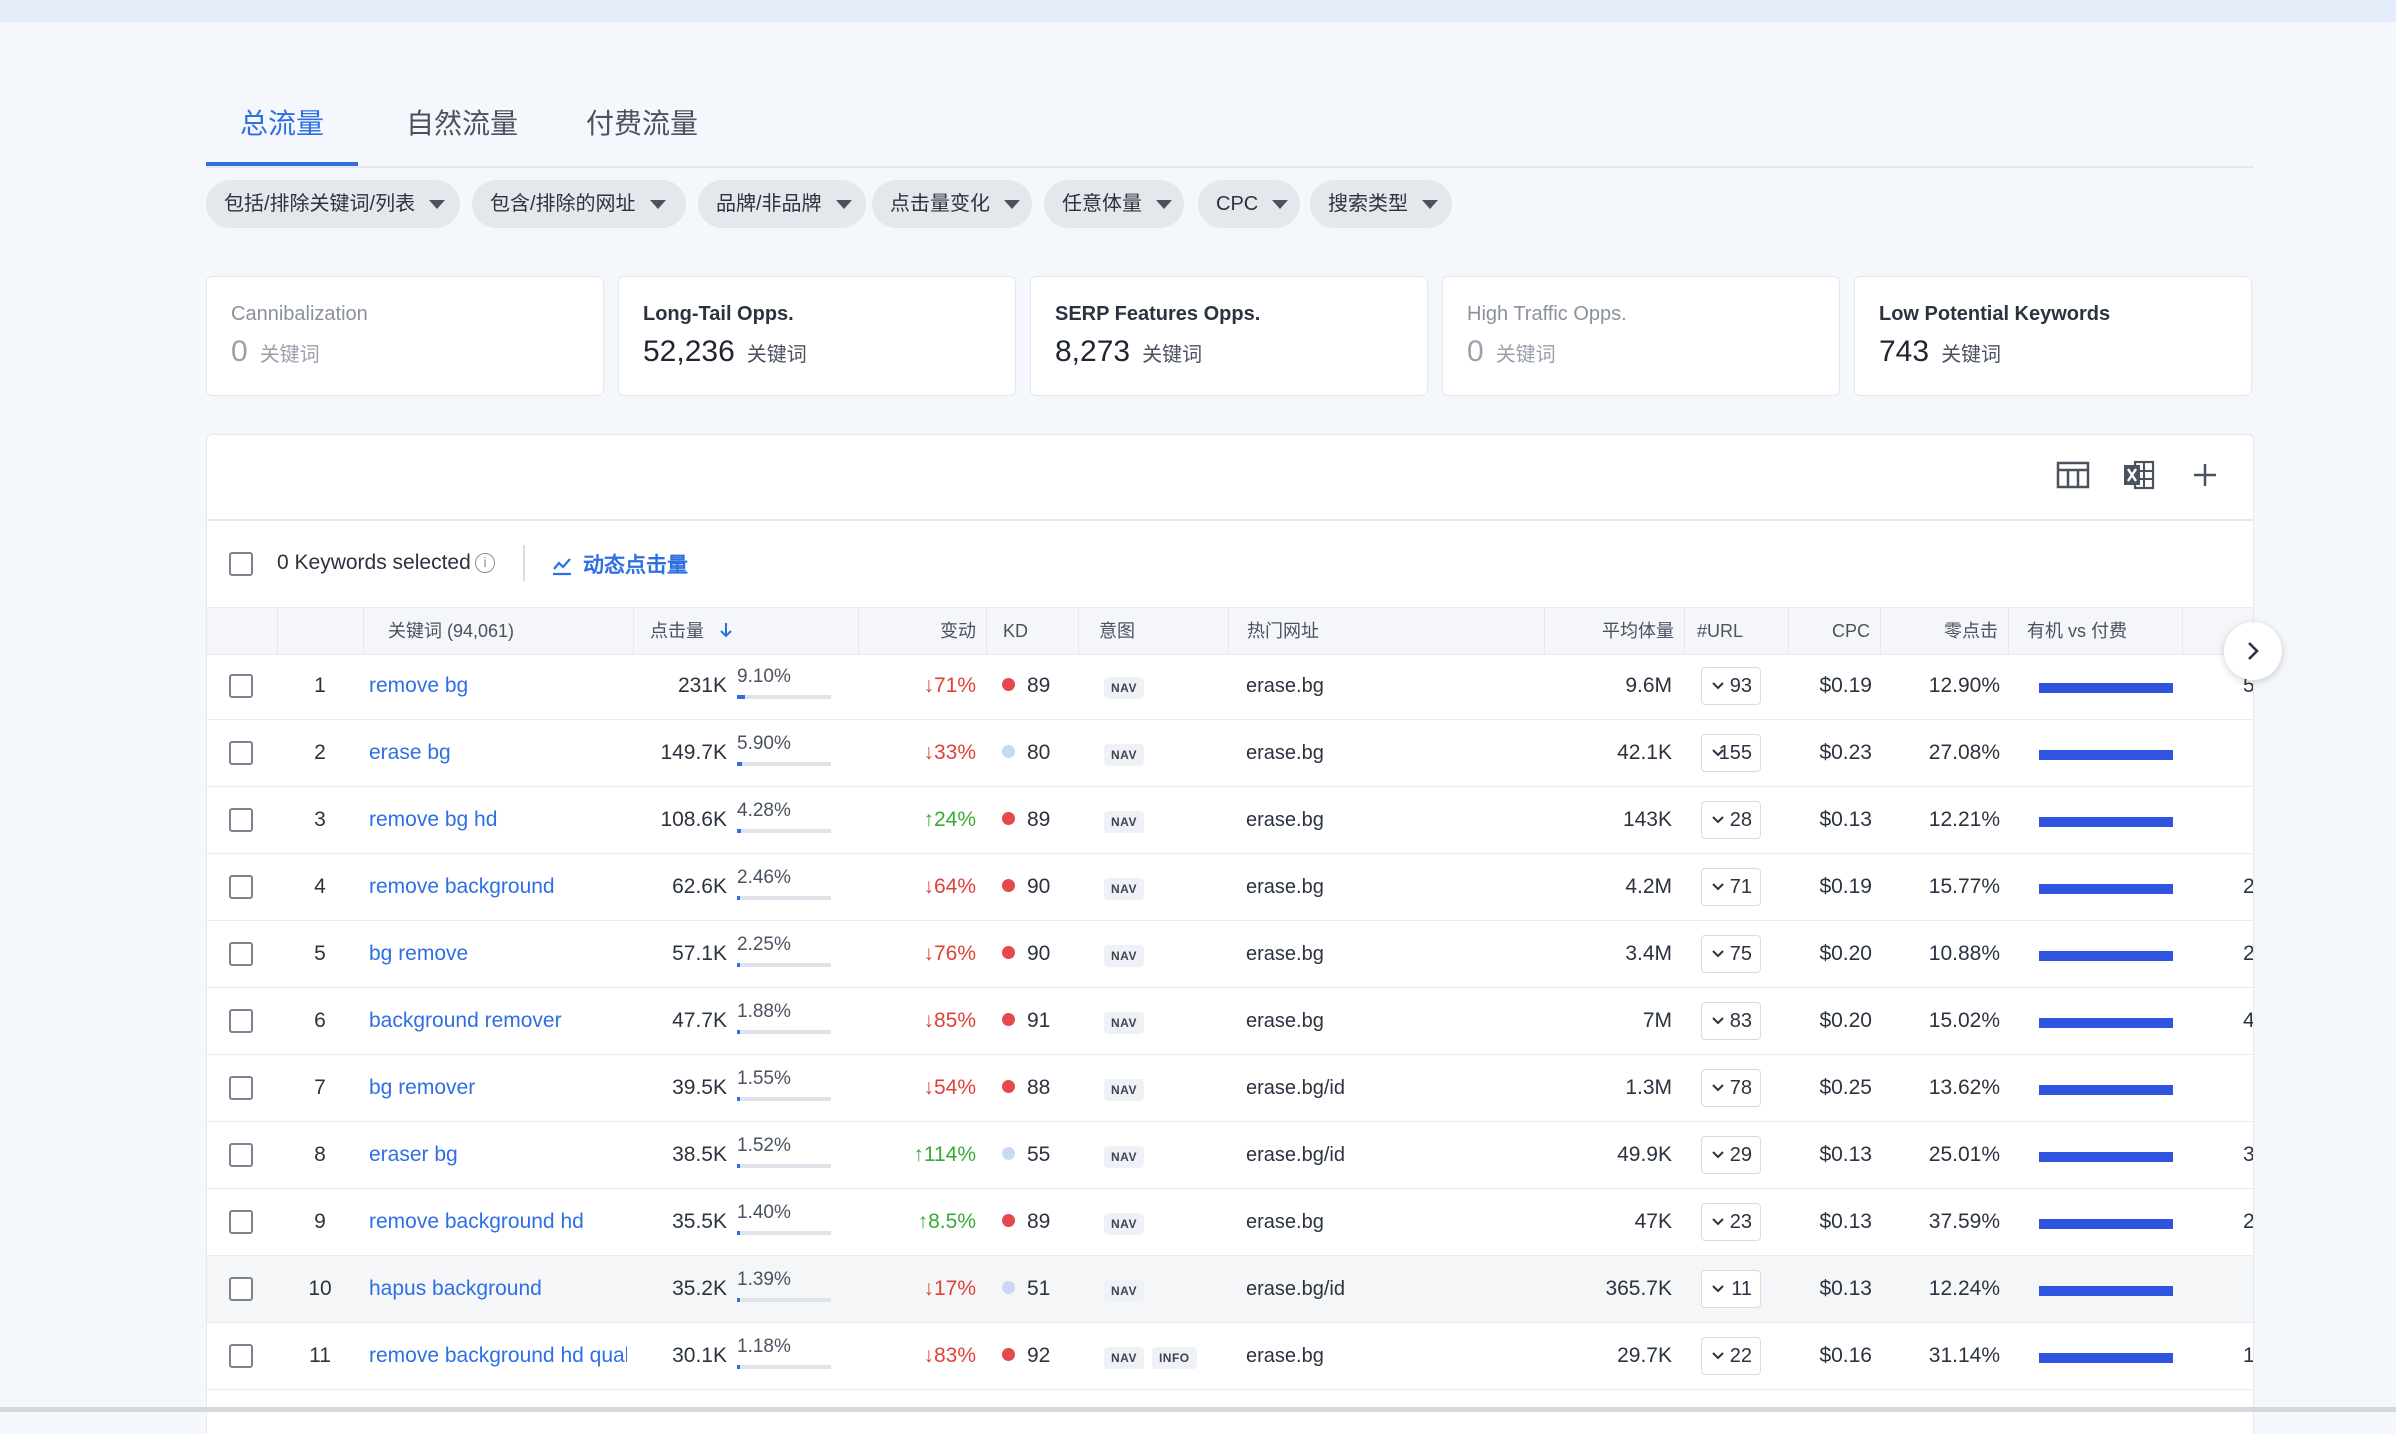 This screenshot has height=1434, width=2396. I want to click on tab-paid-traffic: 付费流量, so click(642, 124).